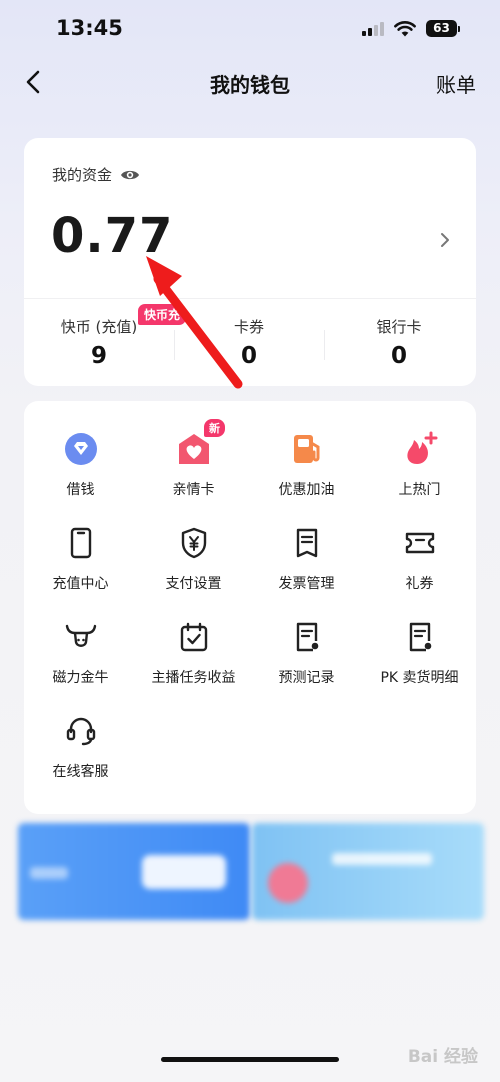 The width and height of the screenshot is (500, 1082). Describe the element at coordinates (112, 236) in the screenshot. I see `balance-amount: 0.77` at that location.